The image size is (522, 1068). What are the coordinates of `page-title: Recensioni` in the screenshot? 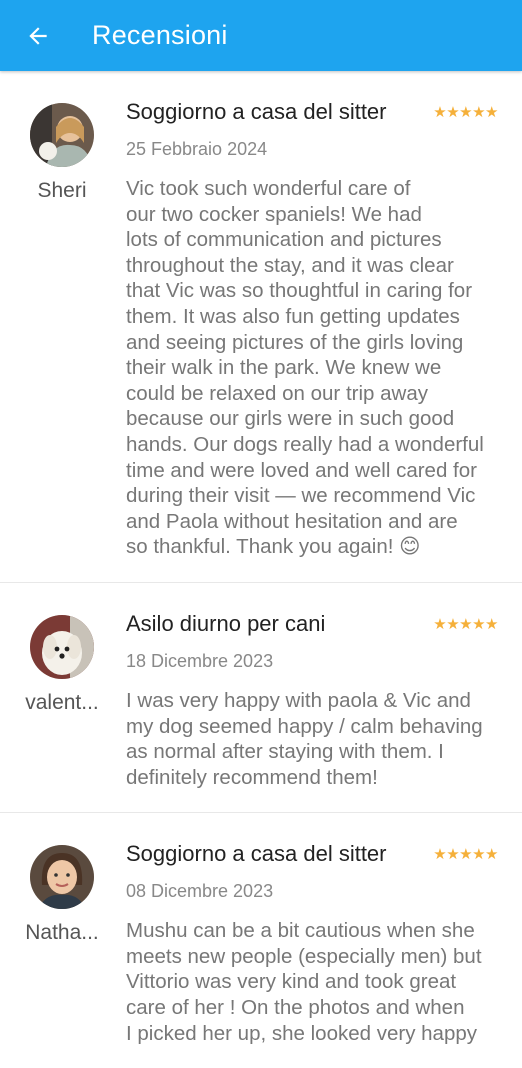 It's located at (160, 35).